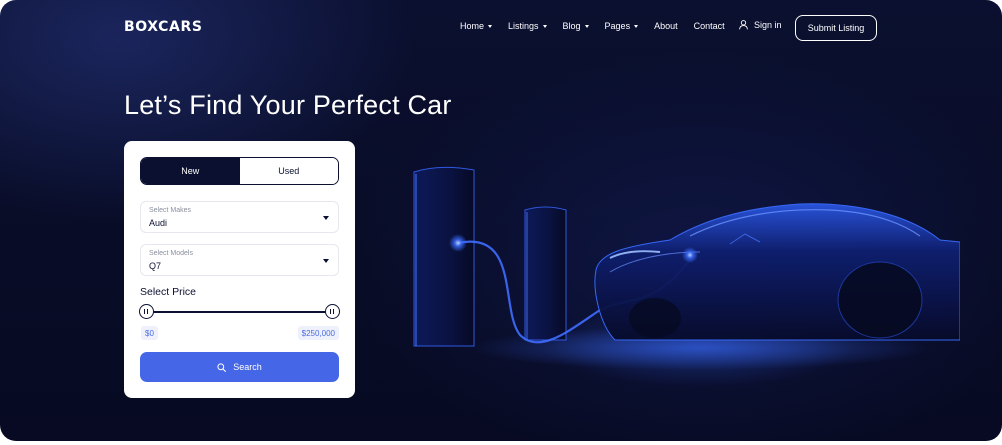  I want to click on nav-item-about: About, so click(666, 26).